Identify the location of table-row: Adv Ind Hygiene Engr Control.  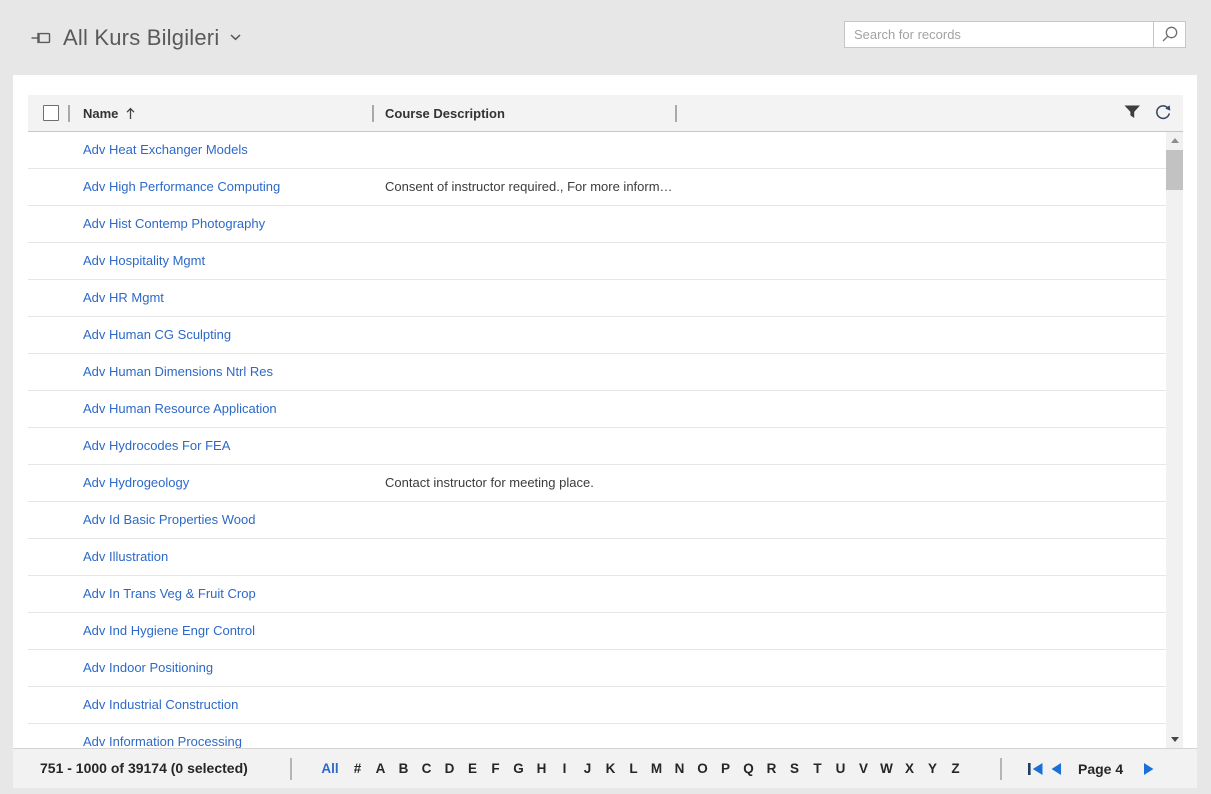
(605, 631).